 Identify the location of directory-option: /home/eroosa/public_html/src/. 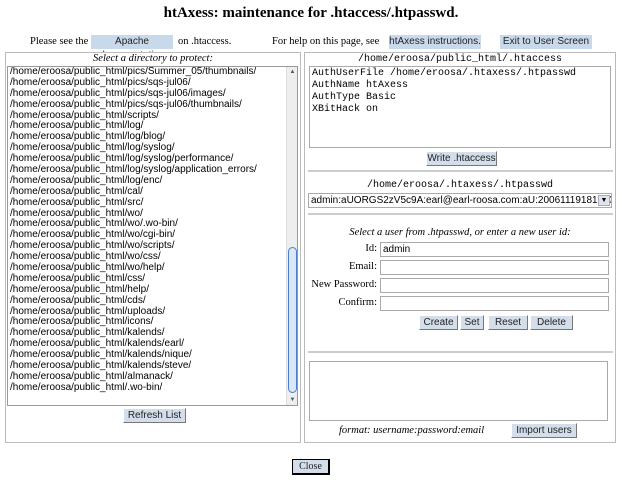
(152, 203).